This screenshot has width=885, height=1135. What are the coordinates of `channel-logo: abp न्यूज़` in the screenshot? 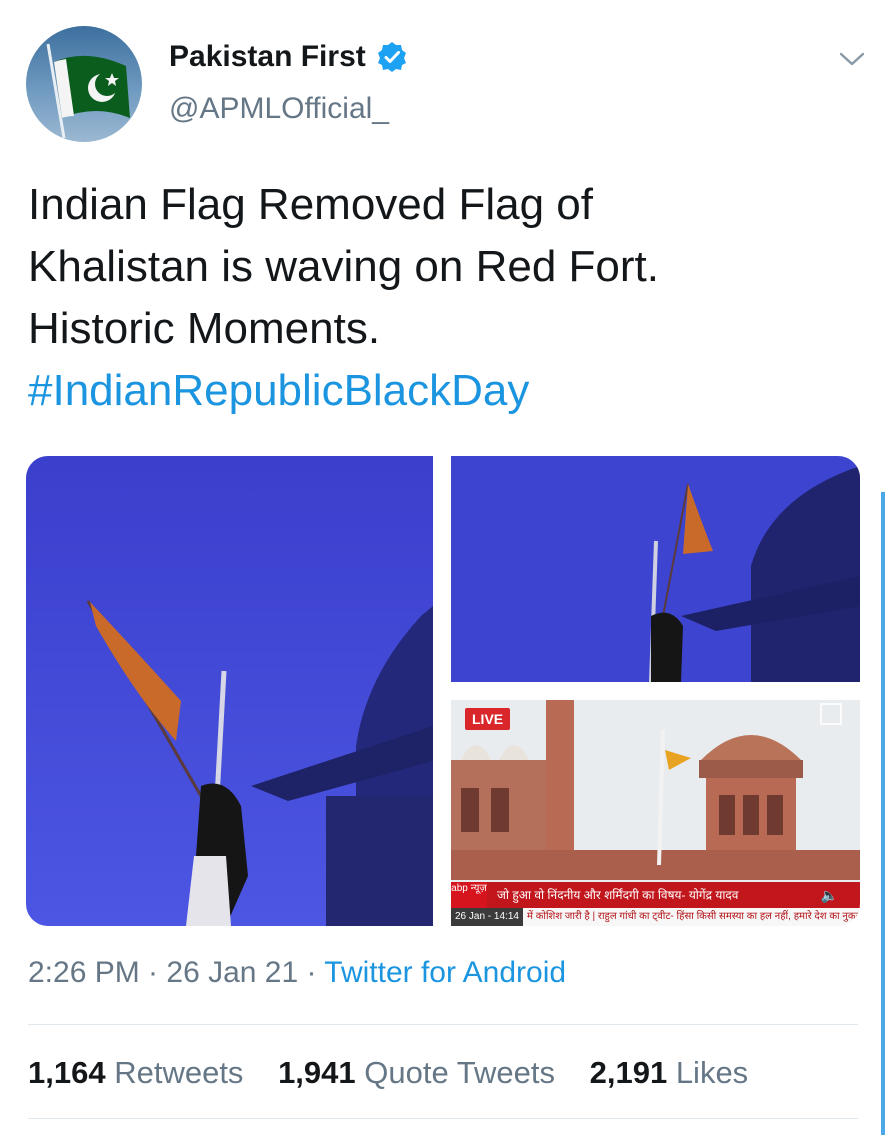 It's located at (469, 895).